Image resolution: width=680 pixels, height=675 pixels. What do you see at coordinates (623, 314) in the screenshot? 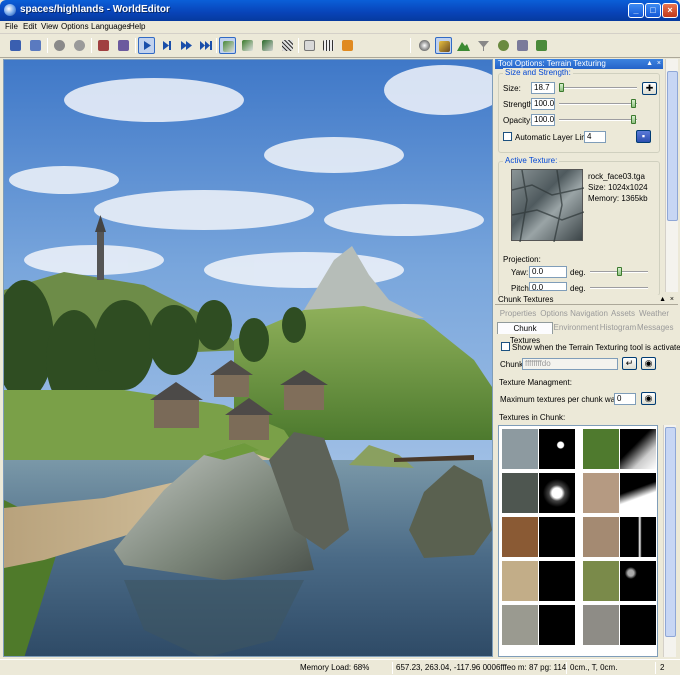
I see `tab-assets: Assets` at bounding box center [623, 314].